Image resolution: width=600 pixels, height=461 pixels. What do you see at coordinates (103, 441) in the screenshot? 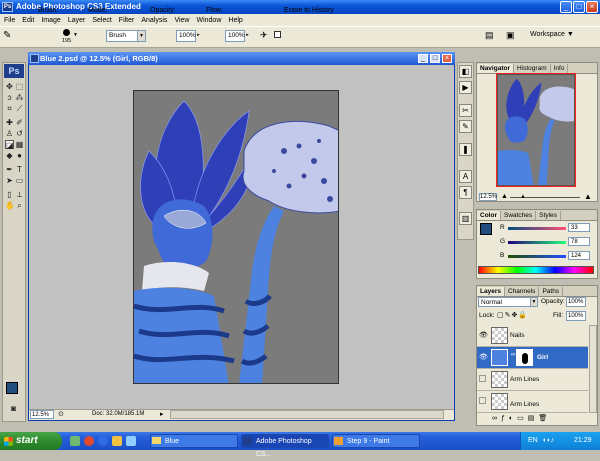
I see `quicklaunch-ie-icon` at bounding box center [103, 441].